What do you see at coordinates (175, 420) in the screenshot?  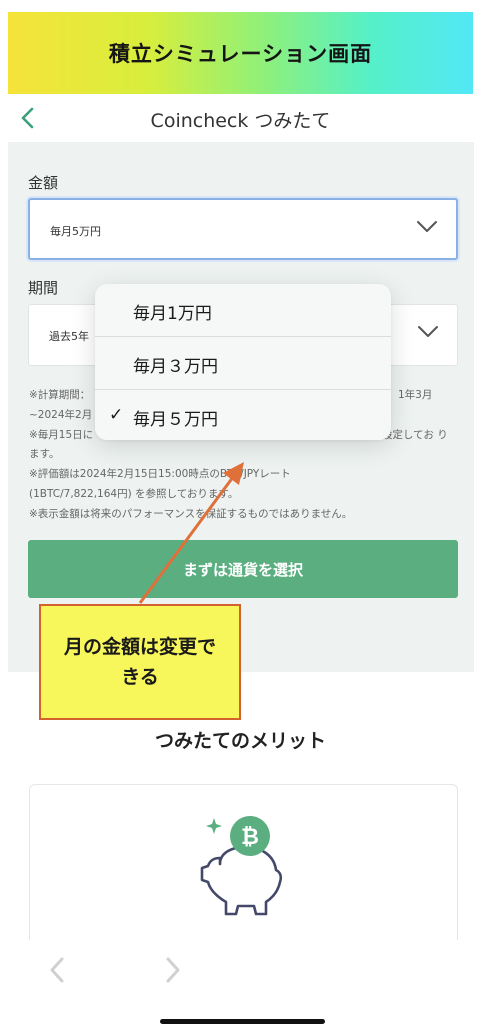 I see `dropdown-option-label: 毎月５万円` at bounding box center [175, 420].